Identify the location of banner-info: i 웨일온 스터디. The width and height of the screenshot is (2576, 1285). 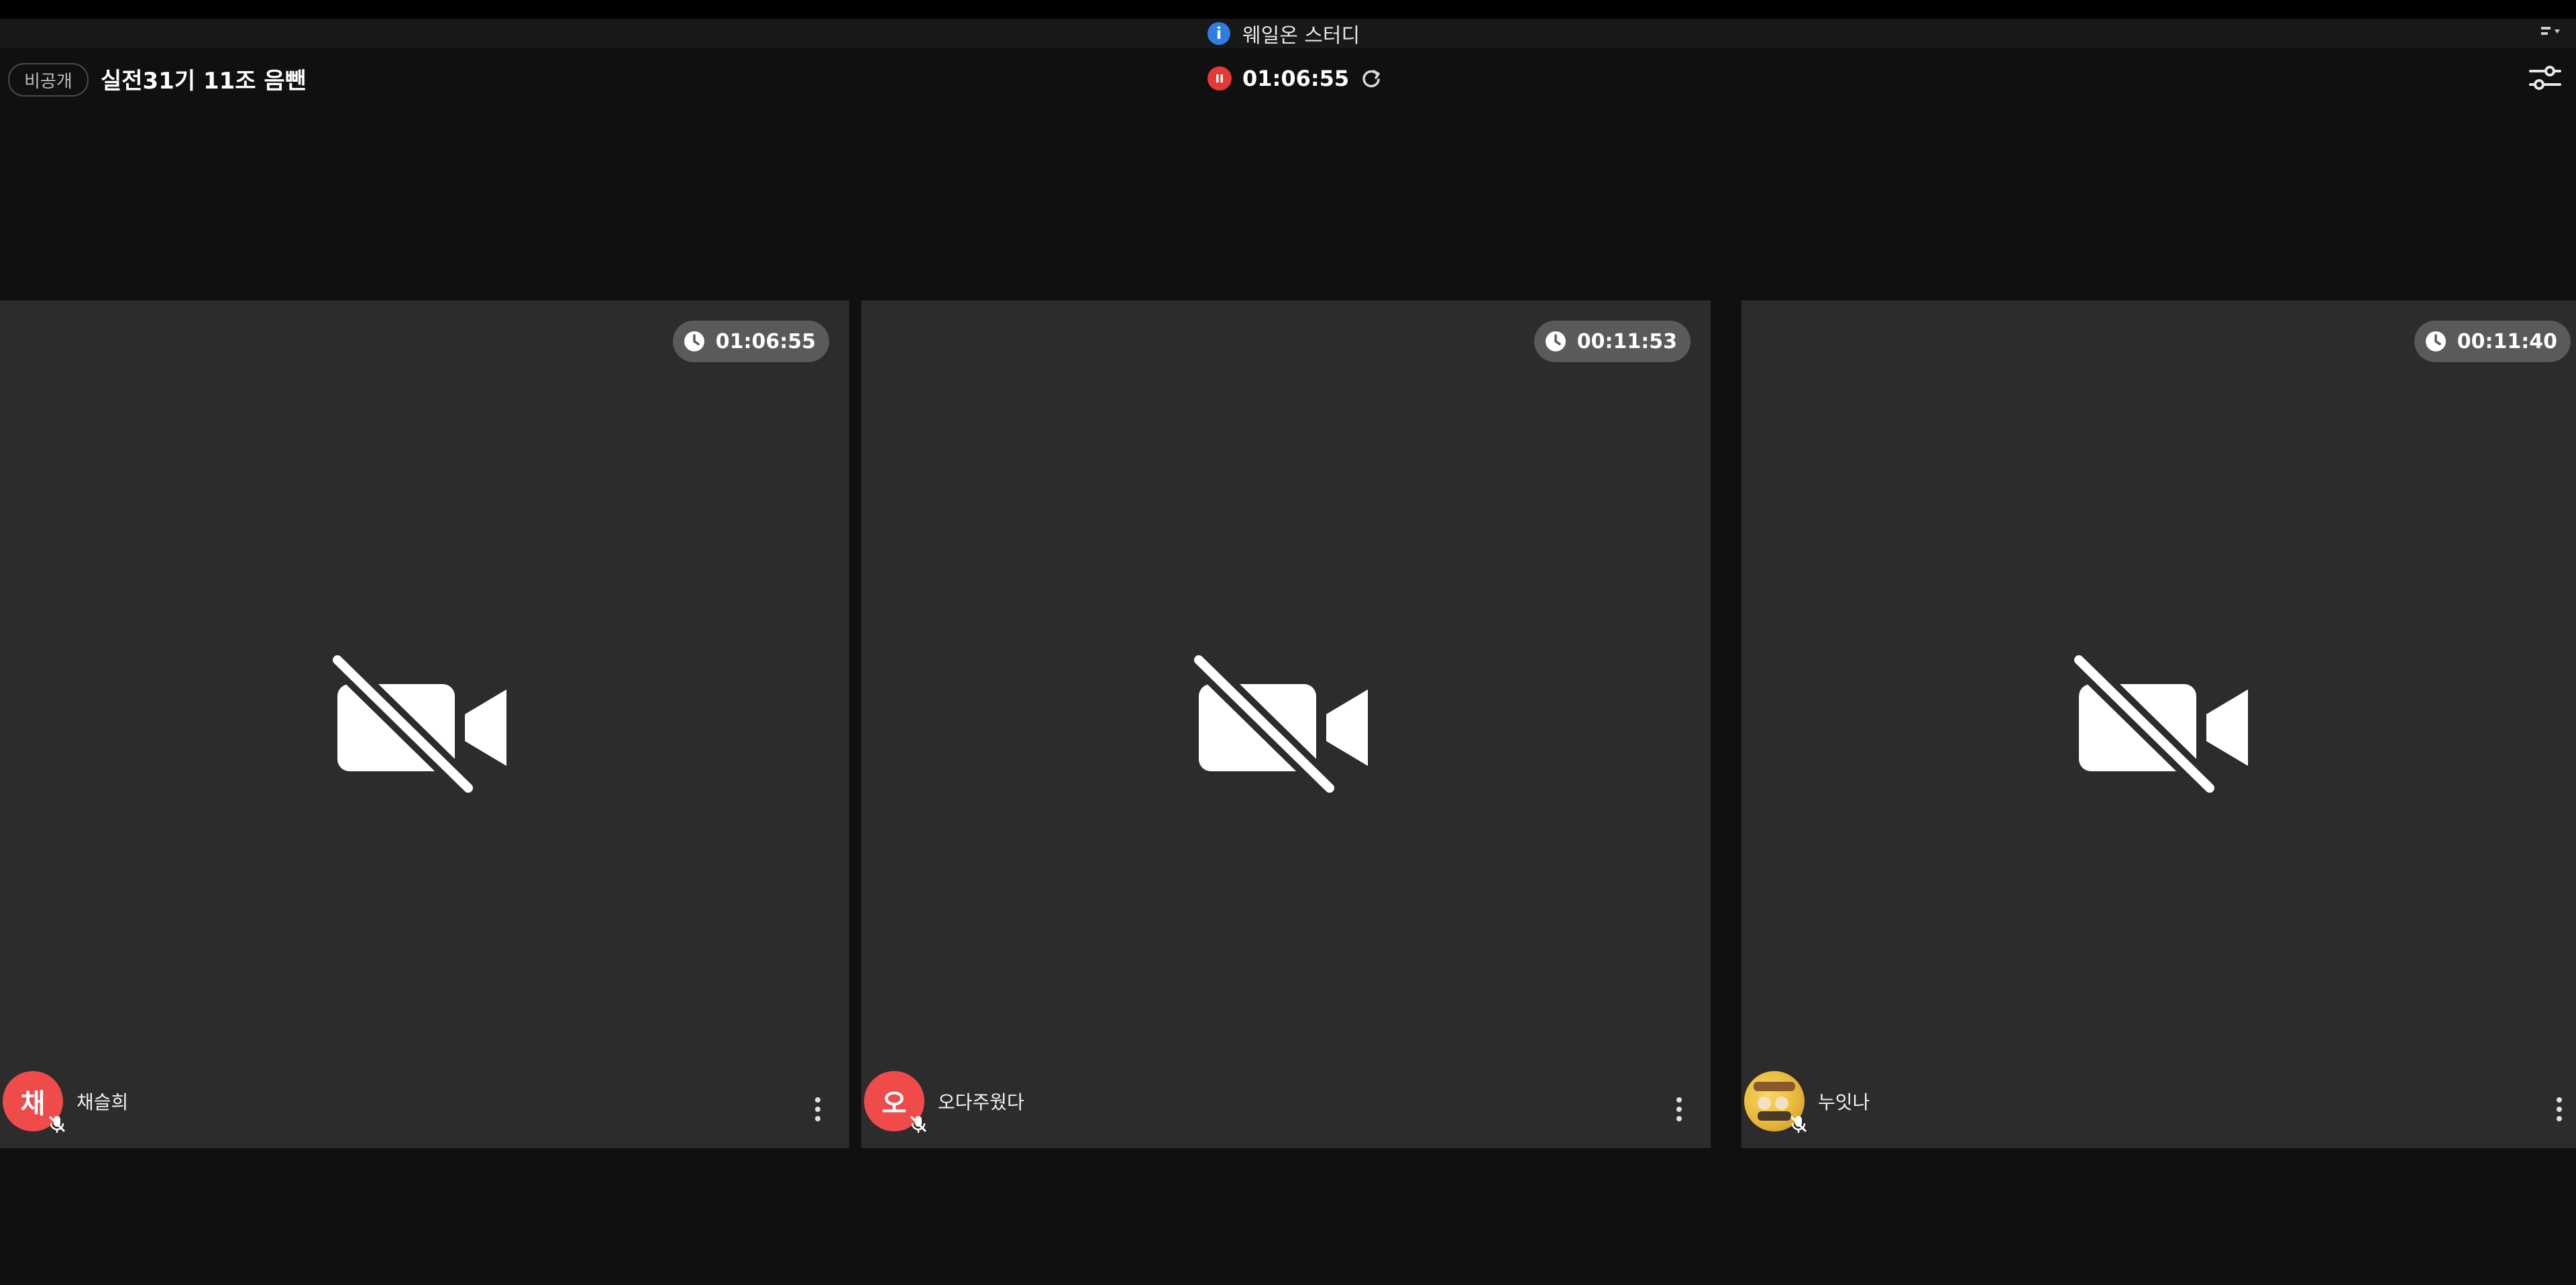
(1284, 33).